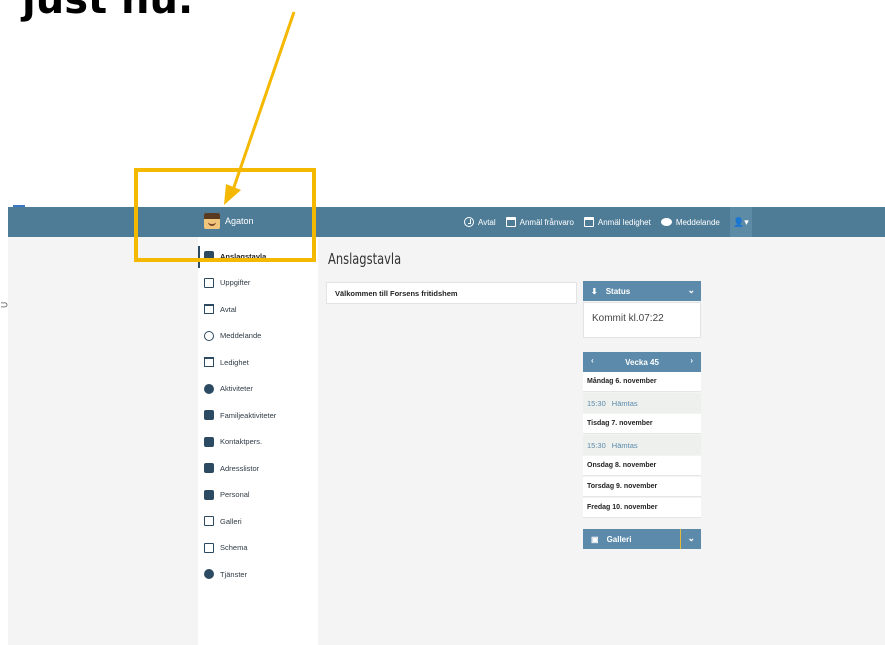 Image resolution: width=885 pixels, height=645 pixels. I want to click on arrow-shaft, so click(263, 101).